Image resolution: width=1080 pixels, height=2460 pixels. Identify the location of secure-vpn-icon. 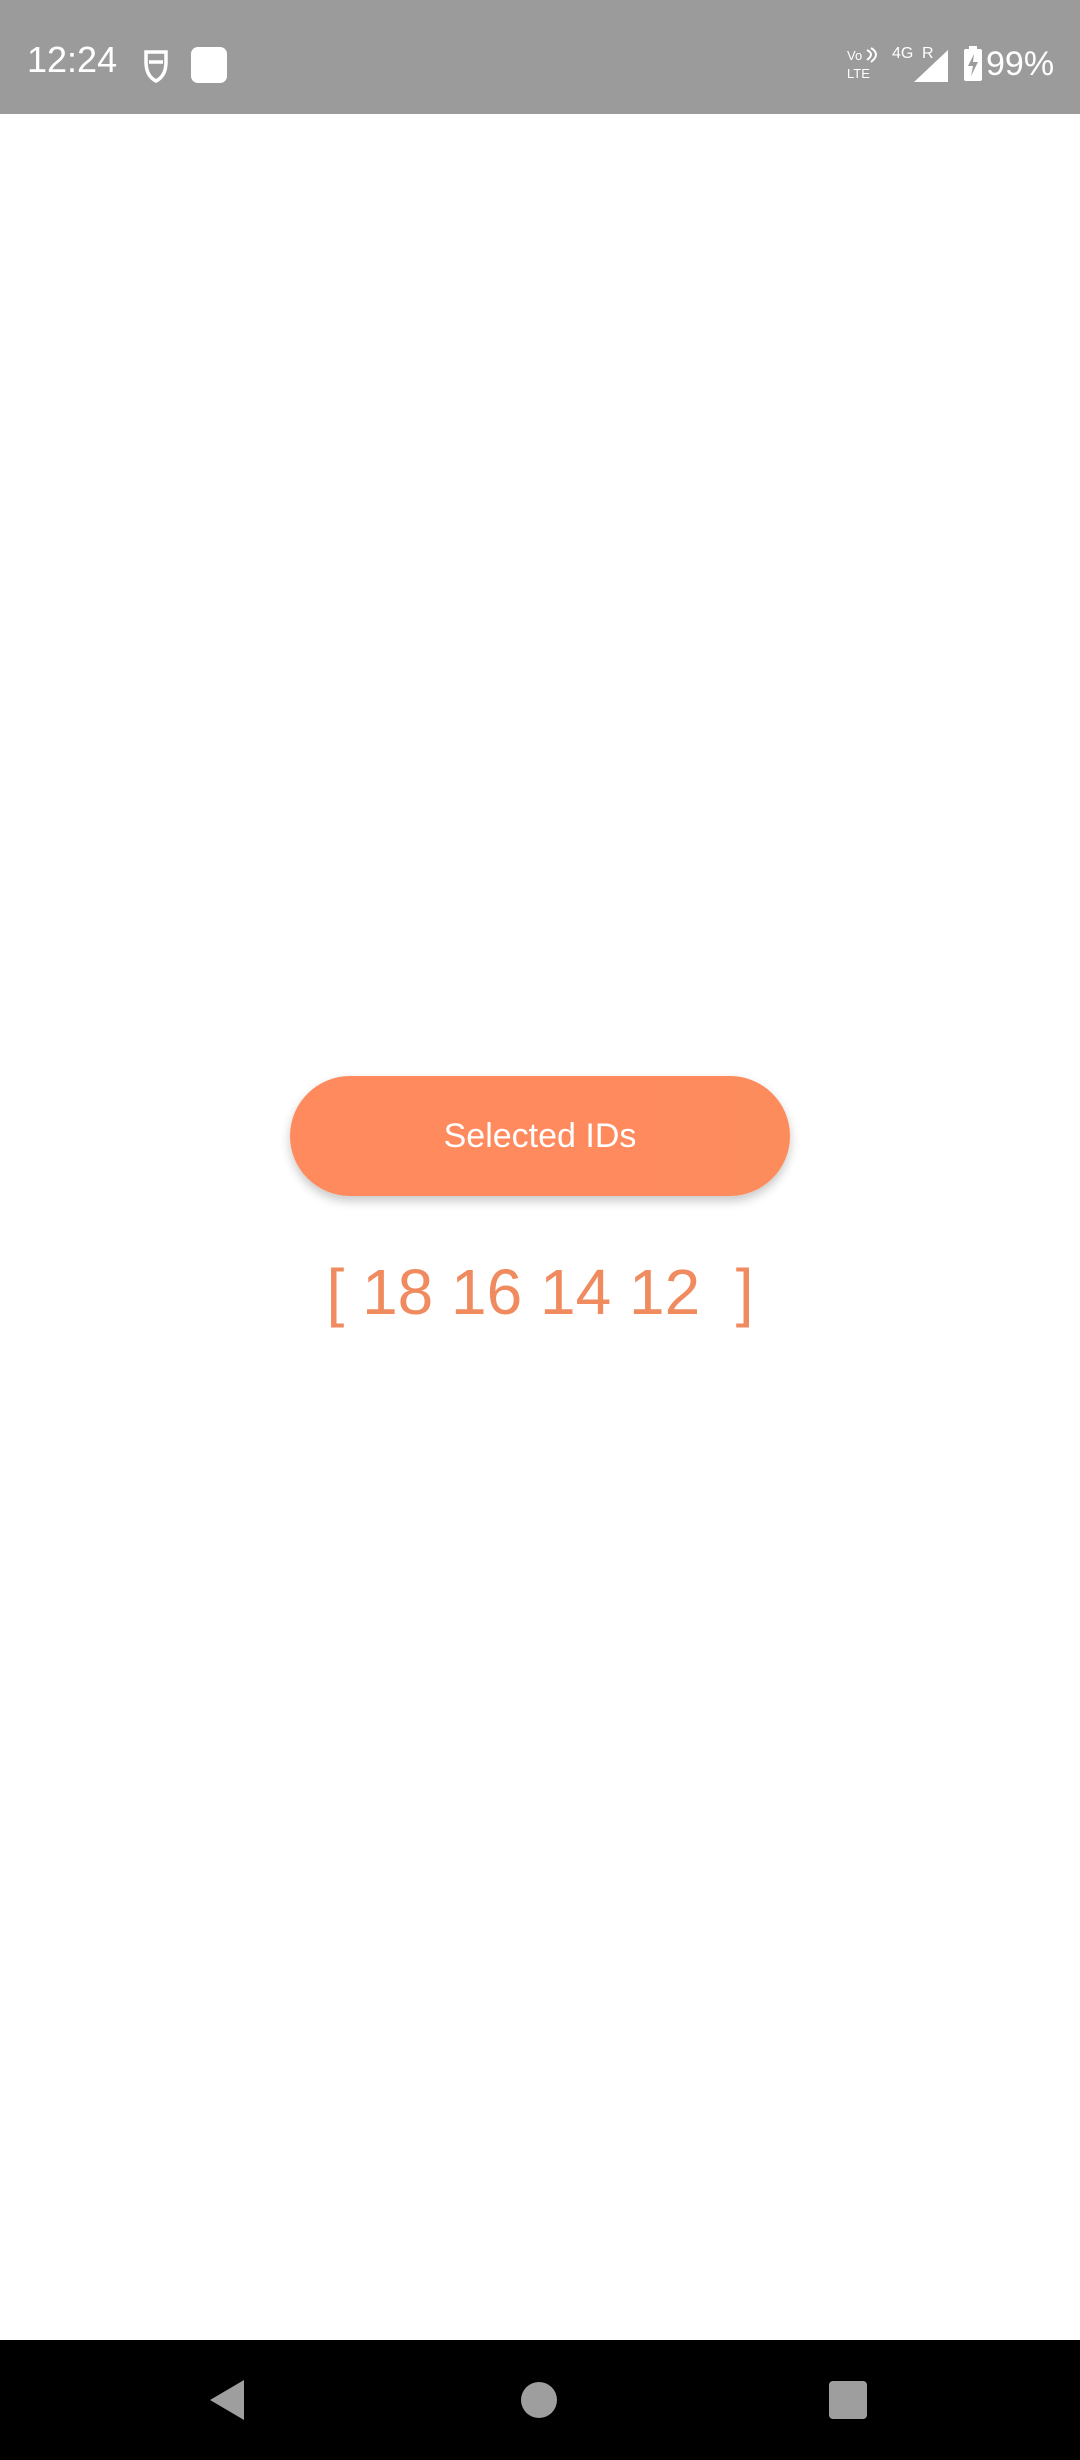
(156, 68).